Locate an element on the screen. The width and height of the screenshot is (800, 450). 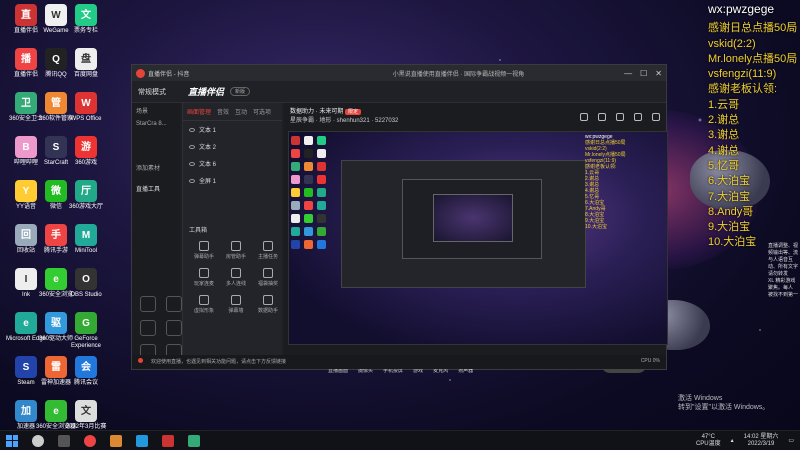
overlay-line: 4.谢总 is located at coordinates (724, 150).